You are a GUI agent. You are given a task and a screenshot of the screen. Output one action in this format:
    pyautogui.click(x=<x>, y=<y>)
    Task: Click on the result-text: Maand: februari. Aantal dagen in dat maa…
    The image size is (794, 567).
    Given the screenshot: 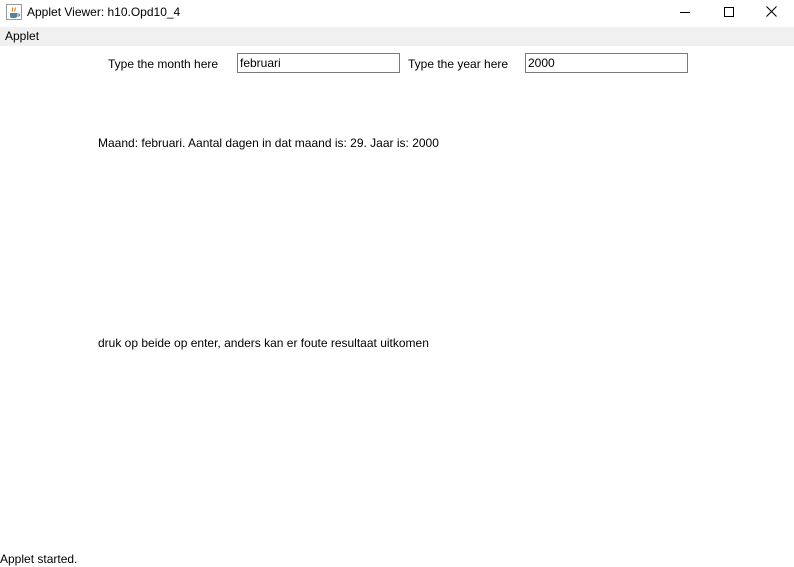 What is the action you would take?
    pyautogui.click(x=268, y=143)
    